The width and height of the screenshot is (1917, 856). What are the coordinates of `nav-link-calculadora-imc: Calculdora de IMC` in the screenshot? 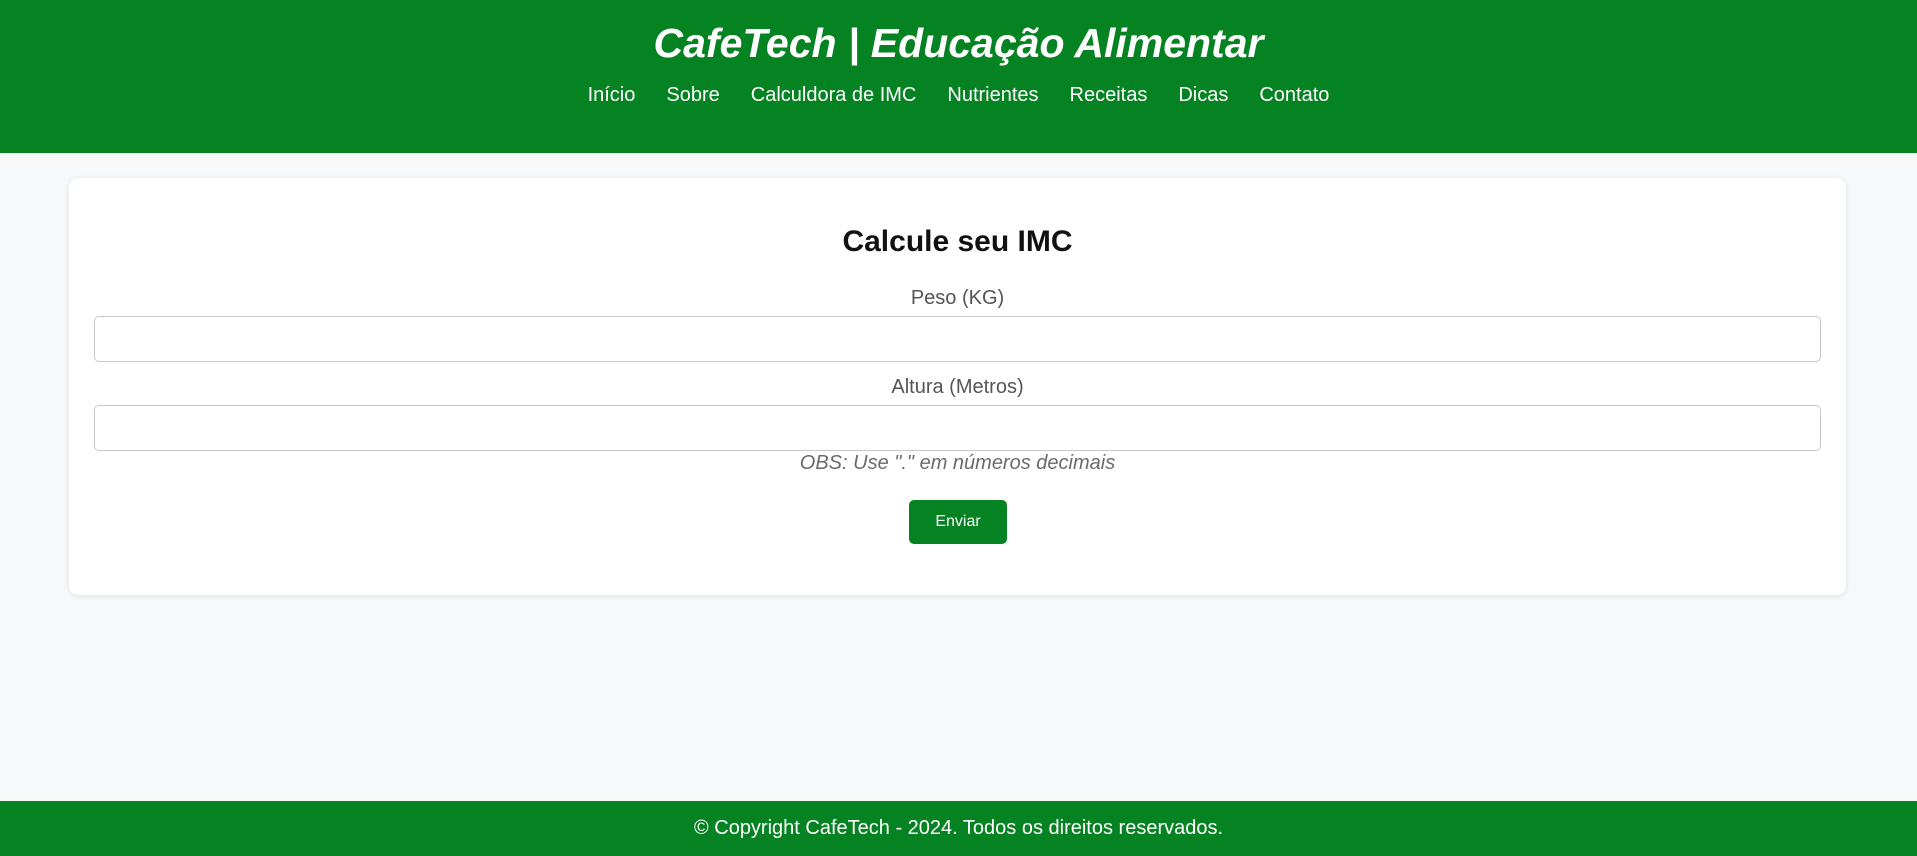 It's located at (834, 95).